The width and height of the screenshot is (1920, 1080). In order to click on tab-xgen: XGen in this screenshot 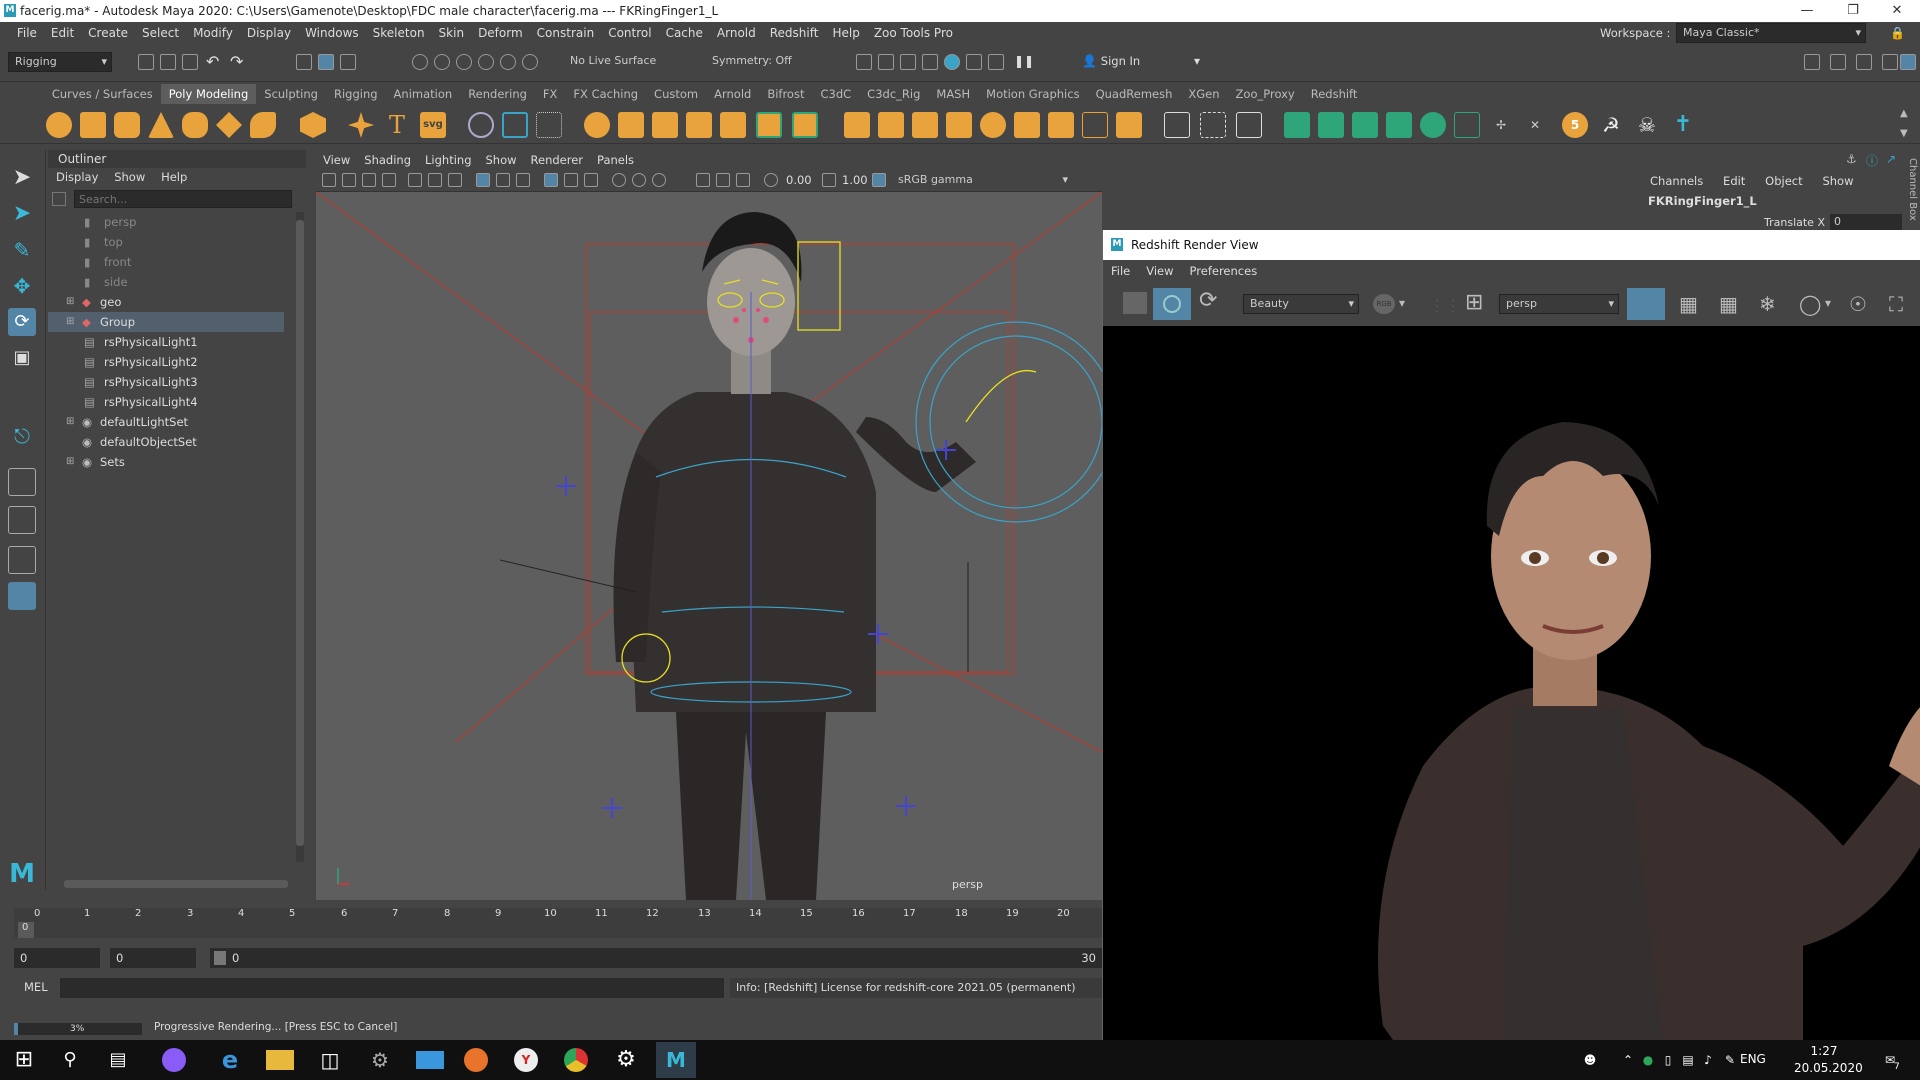, I will do `click(1203, 94)`.